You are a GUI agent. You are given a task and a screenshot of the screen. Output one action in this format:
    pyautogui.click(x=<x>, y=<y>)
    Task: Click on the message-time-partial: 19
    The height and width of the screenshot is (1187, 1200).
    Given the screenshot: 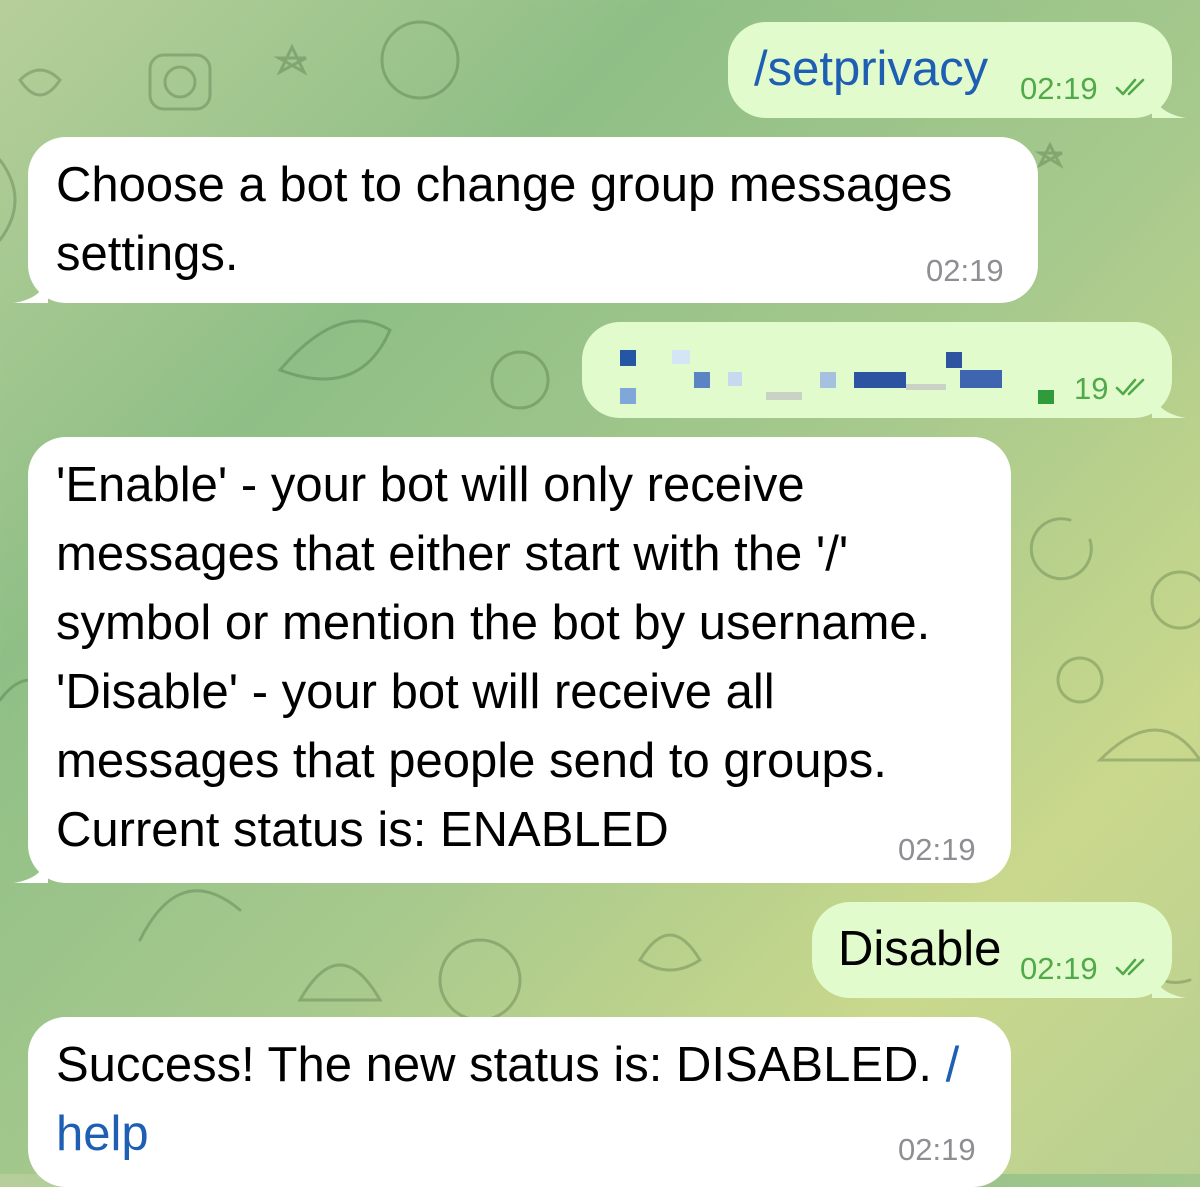 What is the action you would take?
    pyautogui.click(x=1091, y=388)
    